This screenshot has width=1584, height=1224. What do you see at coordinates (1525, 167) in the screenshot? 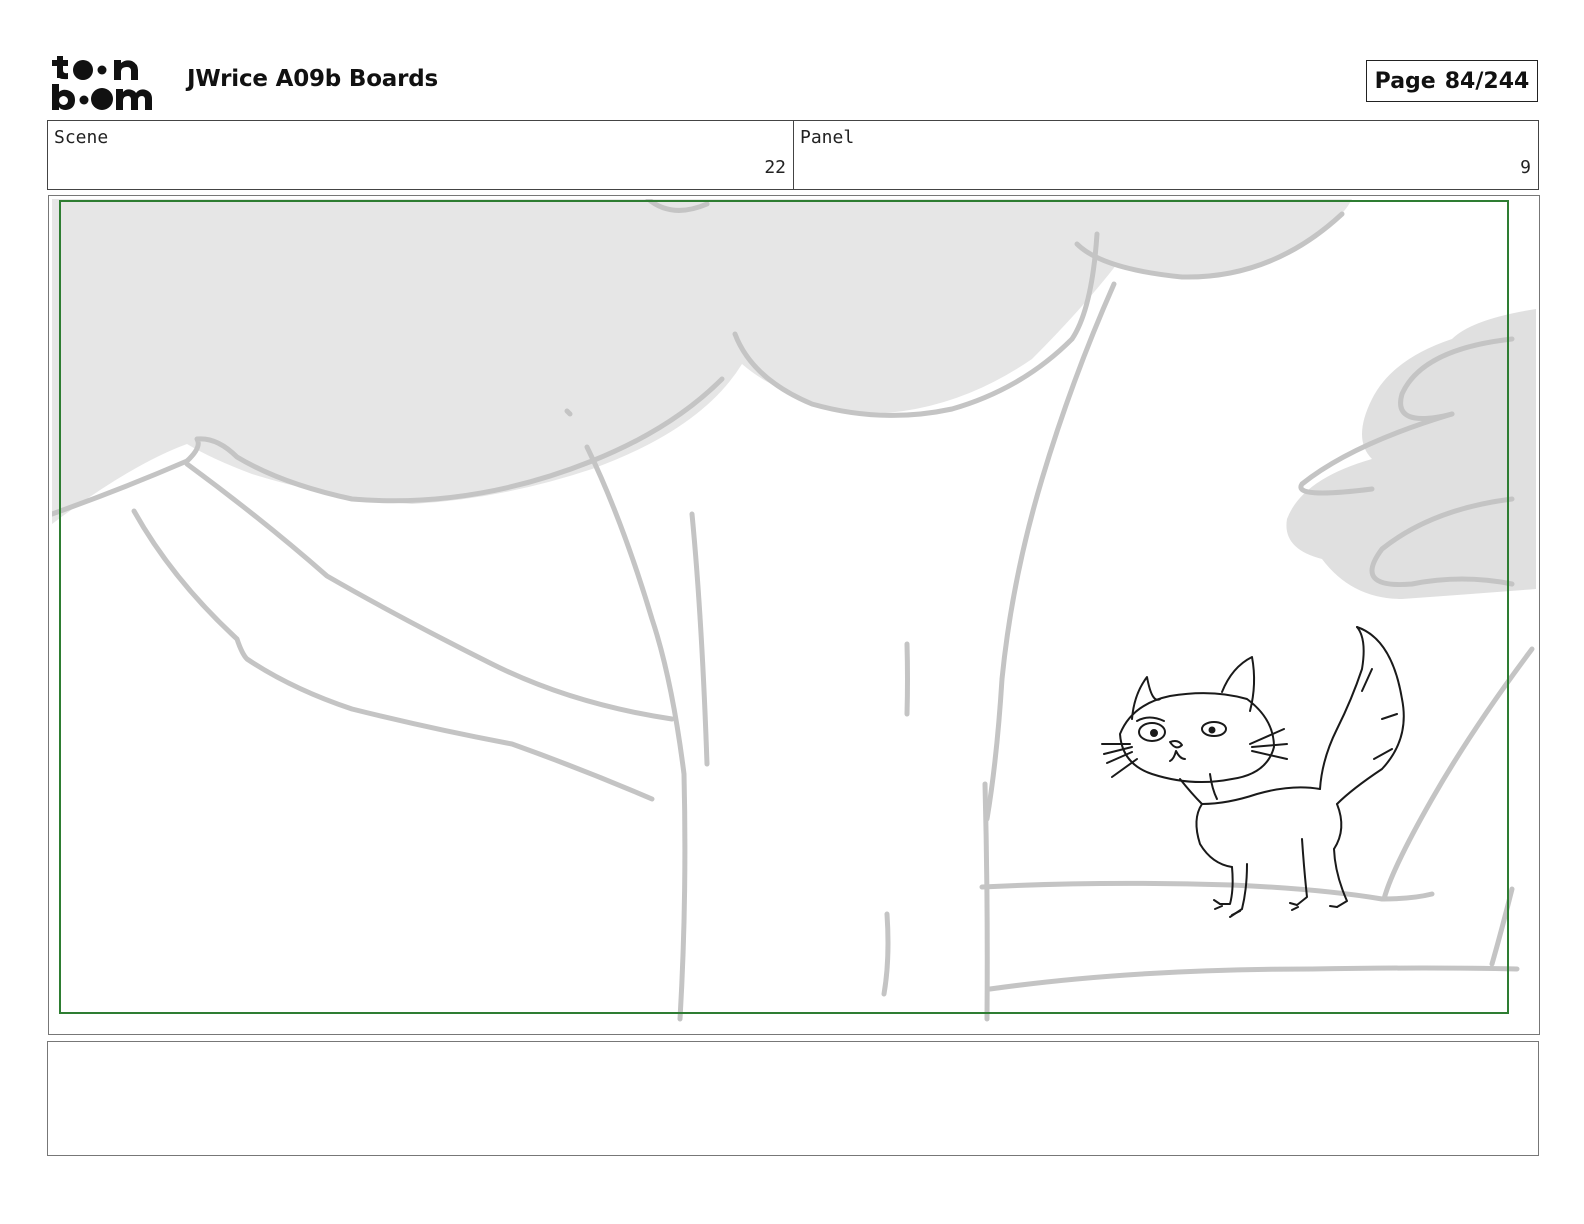
I see `panel-value: 9` at bounding box center [1525, 167].